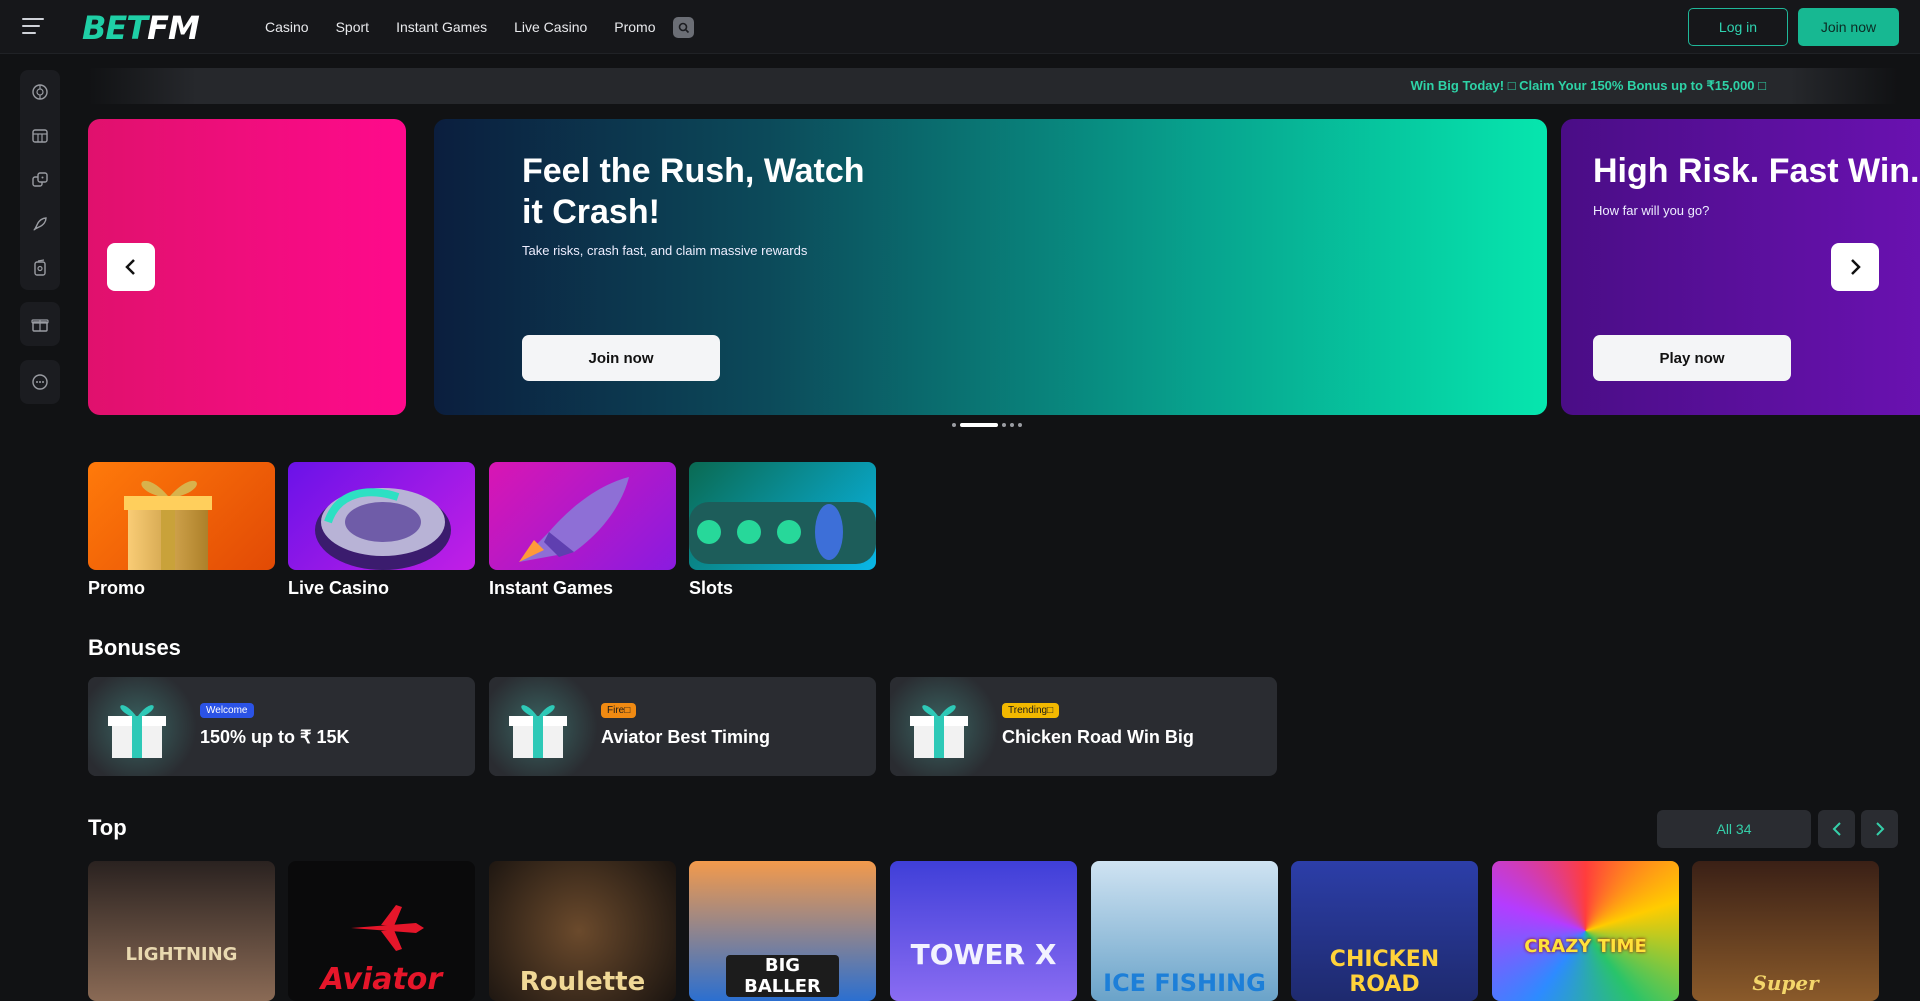 The height and width of the screenshot is (1001, 1920). What do you see at coordinates (40, 136) in the screenshot?
I see `slots-icon` at bounding box center [40, 136].